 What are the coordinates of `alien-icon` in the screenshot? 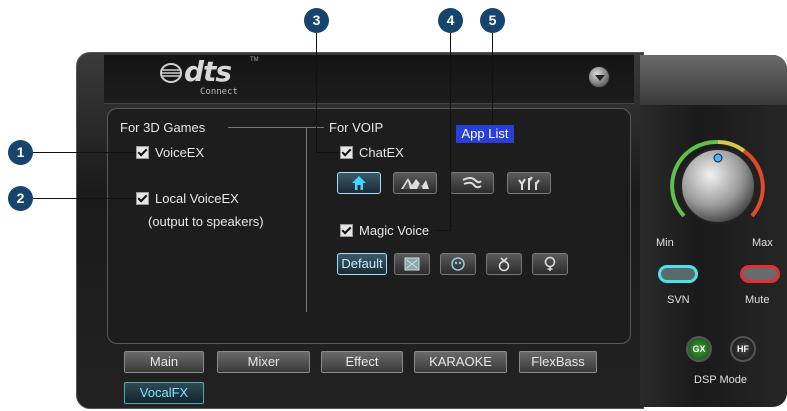 It's located at (458, 264).